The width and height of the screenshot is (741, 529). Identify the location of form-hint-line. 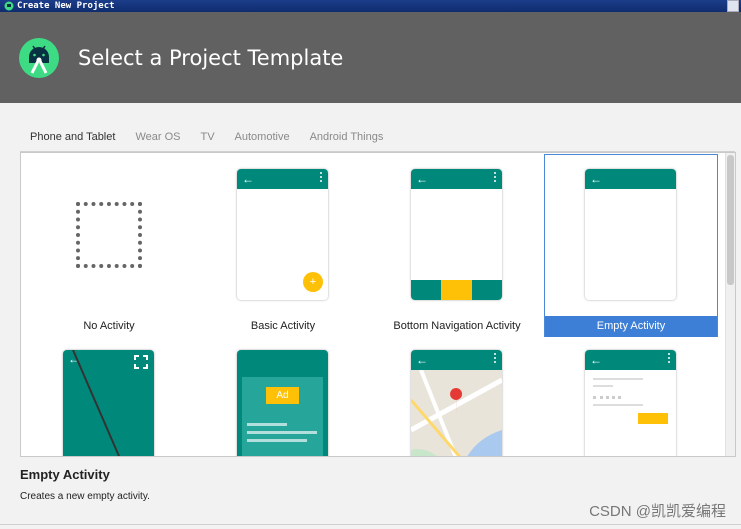
(603, 386).